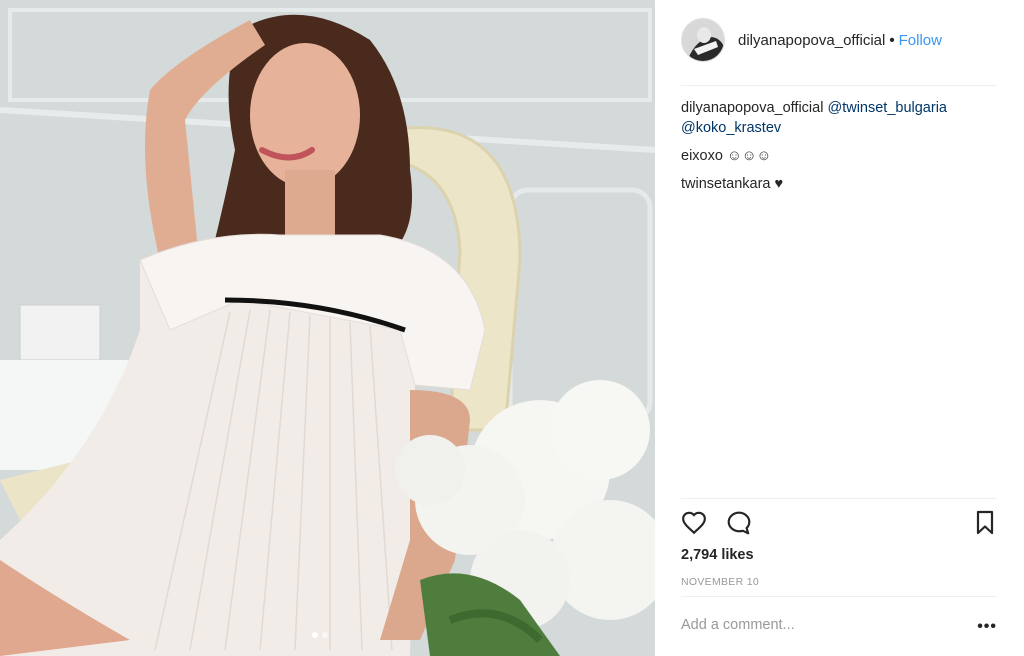 The width and height of the screenshot is (1024, 656). Describe the element at coordinates (887, 108) in the screenshot. I see `mention-link-twinset: @twinset_bulgaria` at that location.